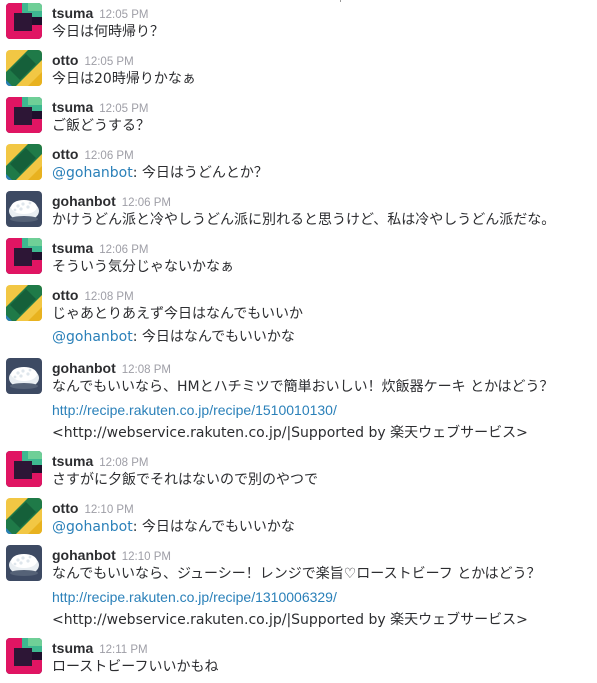 The height and width of the screenshot is (683, 597). I want to click on message-line: なんでもいいなら、HMとハチミツで簡単おいしい！炊飯器ケーキ とかはどう？, so click(303, 387).